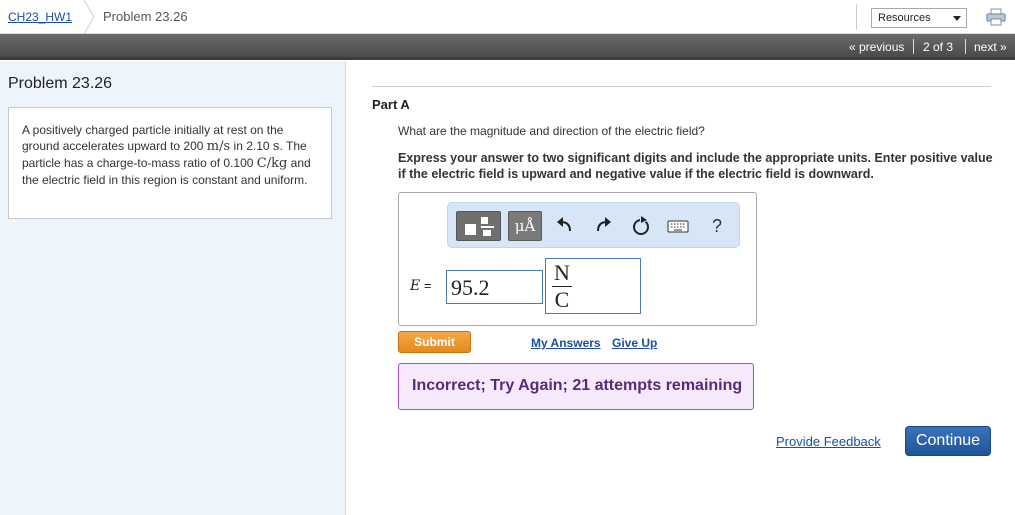 The height and width of the screenshot is (515, 1015). What do you see at coordinates (40, 17) in the screenshot?
I see `breadcrumb-assignment-link: CH23_HW1` at bounding box center [40, 17].